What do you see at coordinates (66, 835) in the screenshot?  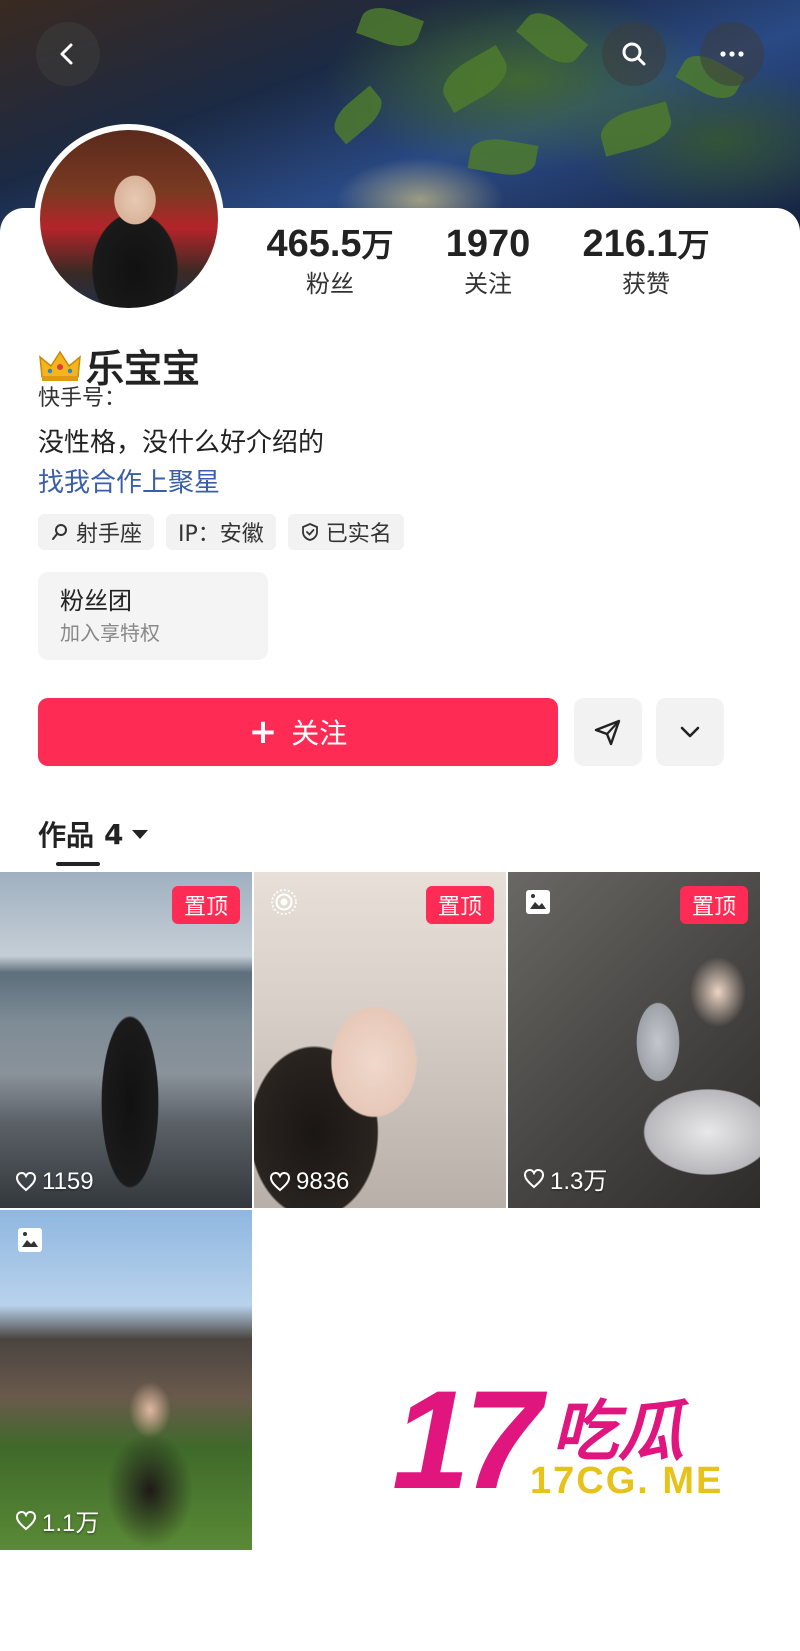 I see `tab-label: 作品` at bounding box center [66, 835].